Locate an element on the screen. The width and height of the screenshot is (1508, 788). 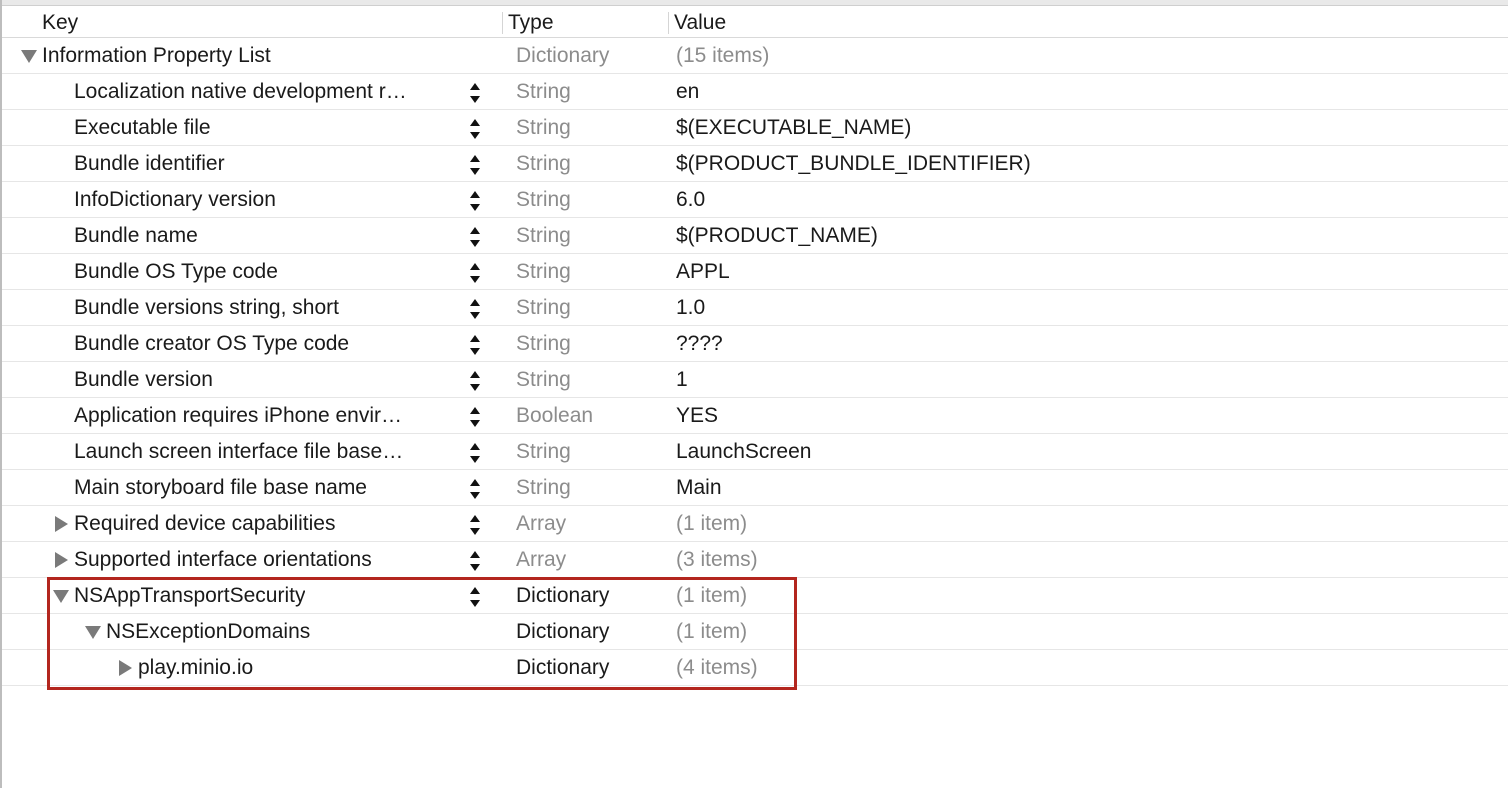
plist-key: Main storyboard file base name is located at coordinates (220, 488).